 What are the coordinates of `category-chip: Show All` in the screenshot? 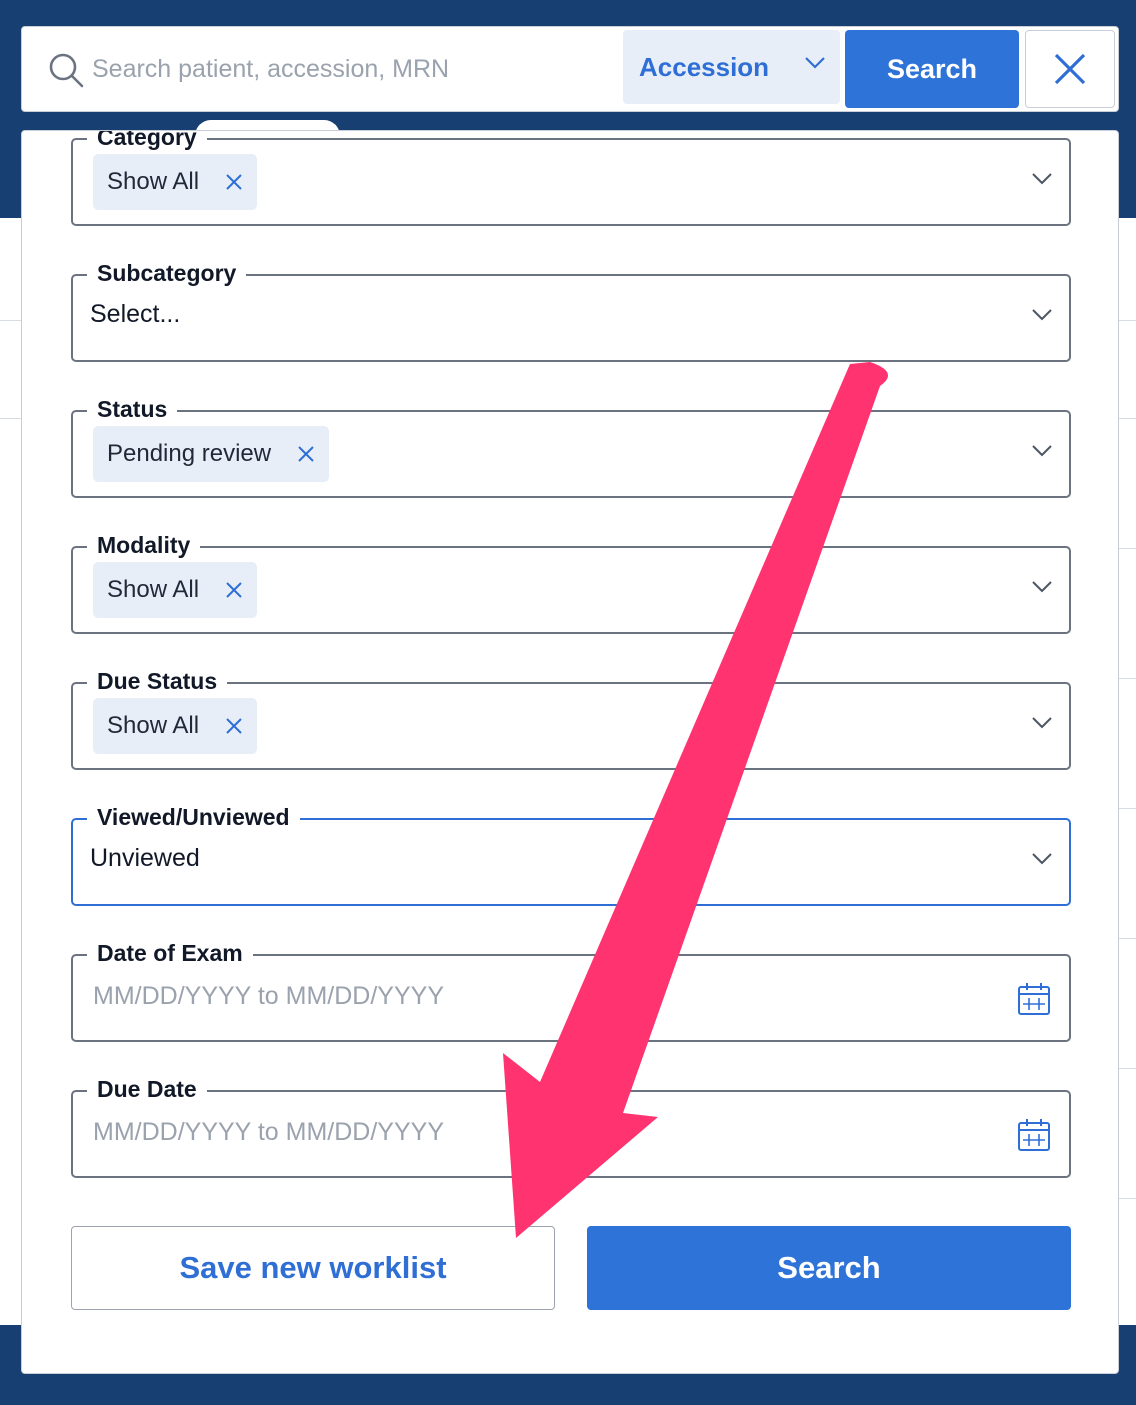 It's located at (175, 182).